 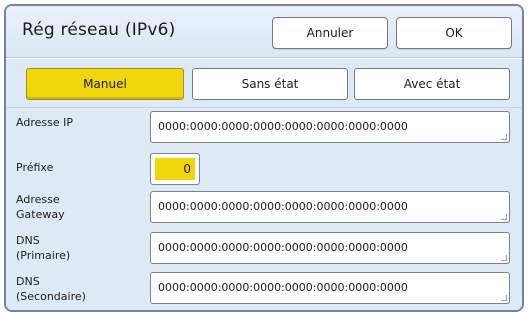 What do you see at coordinates (432, 84) in the screenshot?
I see `mode-stateful-button: Avec état` at bounding box center [432, 84].